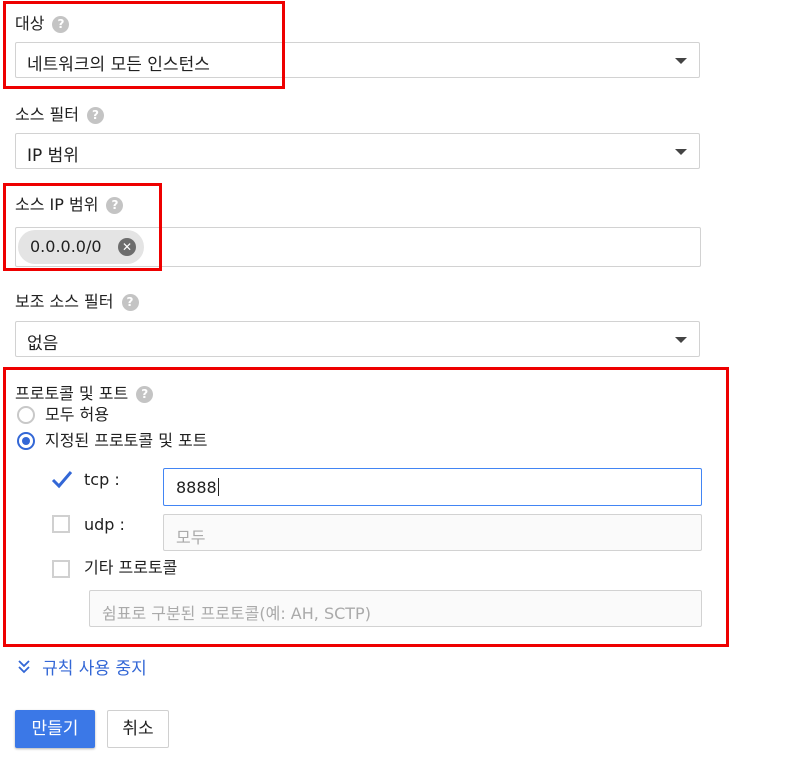 The width and height of the screenshot is (796, 773). I want to click on create-button: 만들기, so click(55, 729).